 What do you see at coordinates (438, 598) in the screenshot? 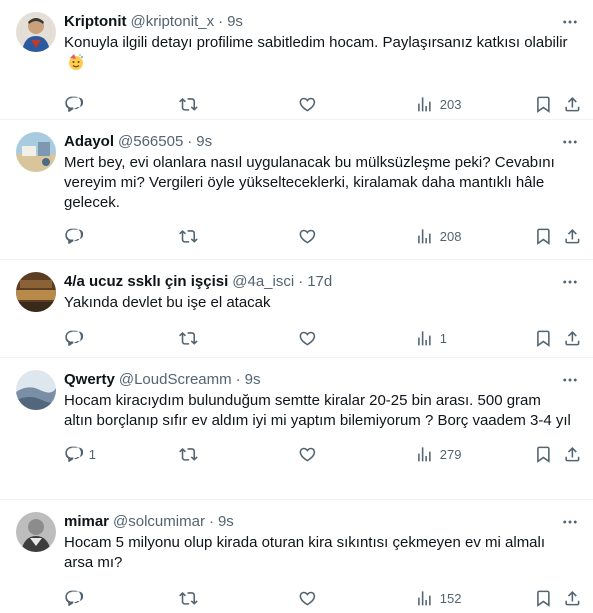
I see `views-button: 152` at bounding box center [438, 598].